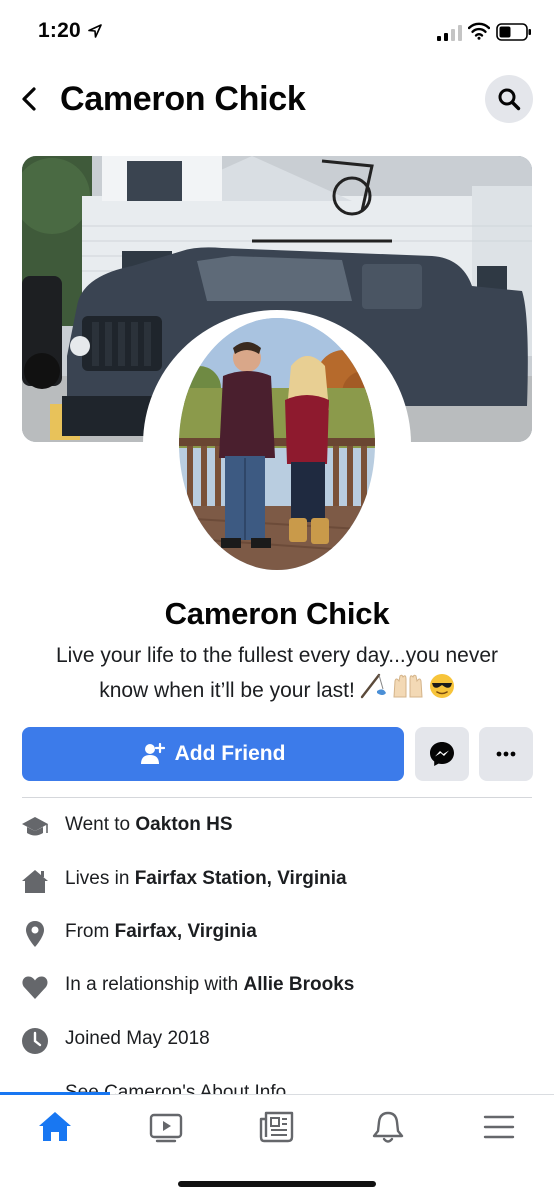 The image size is (554, 1200). I want to click on signal-icon, so click(449, 33).